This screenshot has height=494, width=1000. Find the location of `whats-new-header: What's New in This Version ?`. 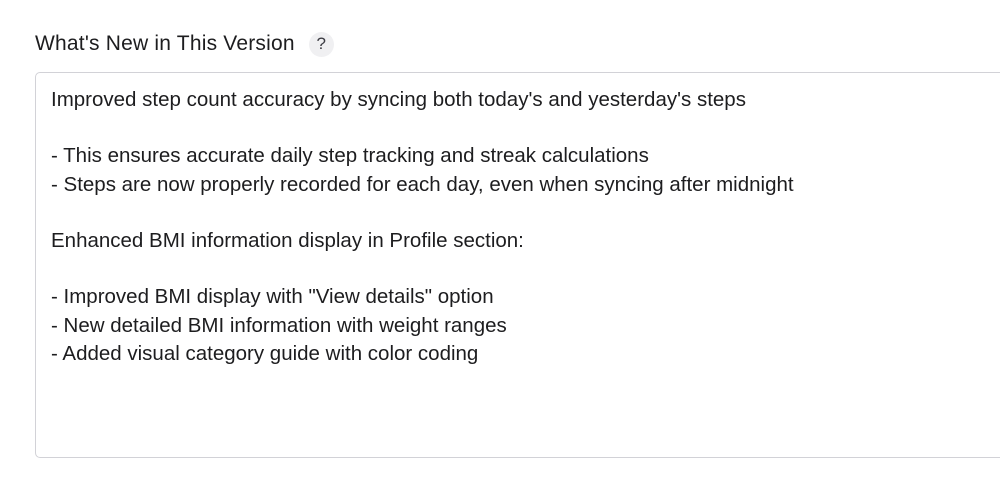

whats-new-header: What's New in This Version ? is located at coordinates (184, 44).